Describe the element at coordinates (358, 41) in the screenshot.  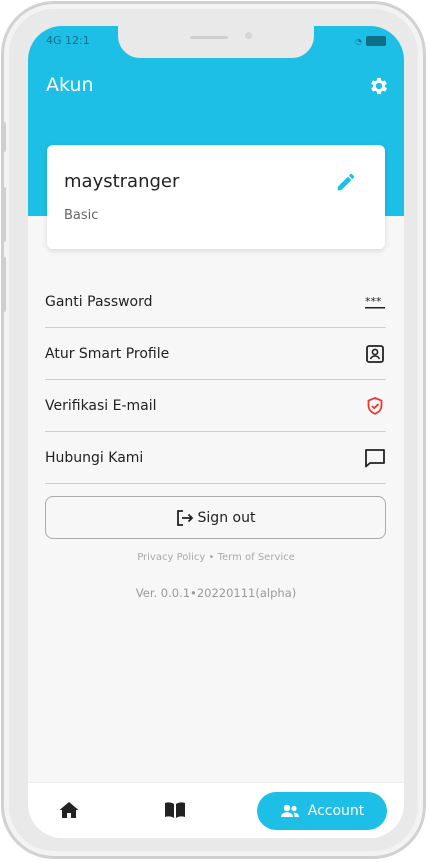
I see `wifi-icon: ◔` at that location.